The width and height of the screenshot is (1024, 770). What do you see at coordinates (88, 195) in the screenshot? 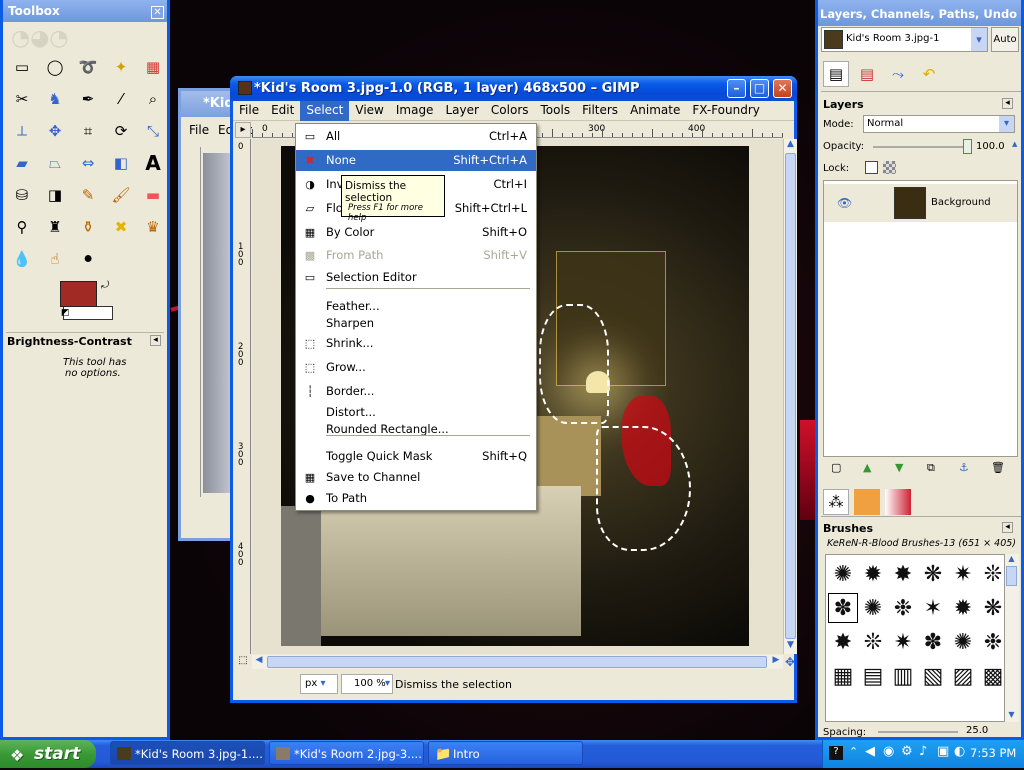
I see `pencil-icon: ✎` at bounding box center [88, 195].